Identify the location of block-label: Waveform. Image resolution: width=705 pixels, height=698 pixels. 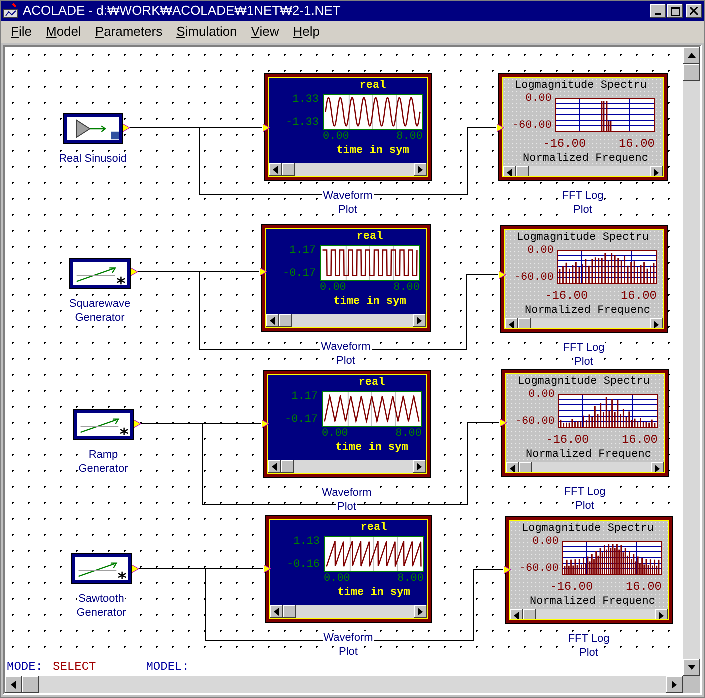
(348, 196).